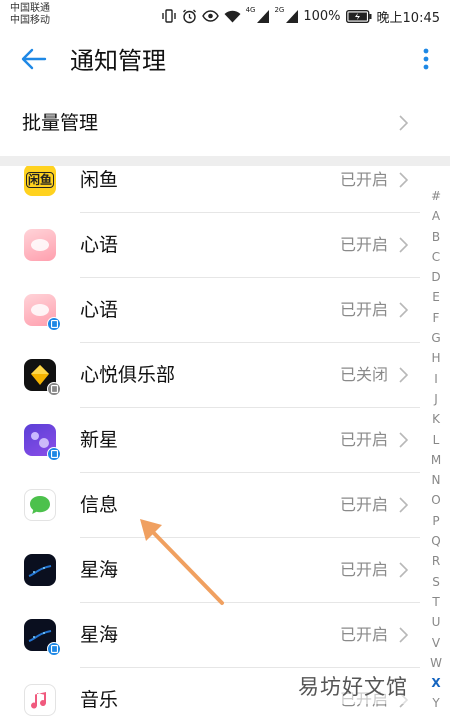  Describe the element at coordinates (436, 196) in the screenshot. I see `index-letter-hash: #` at that location.